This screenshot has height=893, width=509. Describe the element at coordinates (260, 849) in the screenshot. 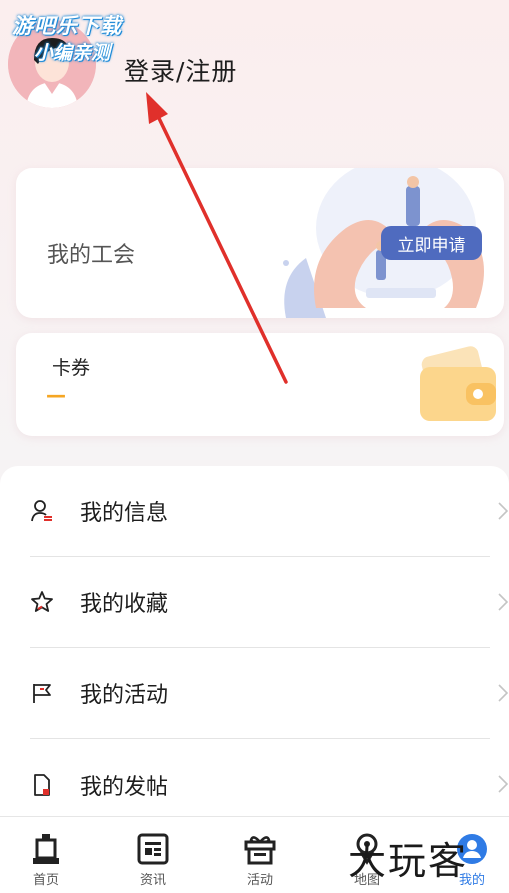

I see `gift-icon` at that location.